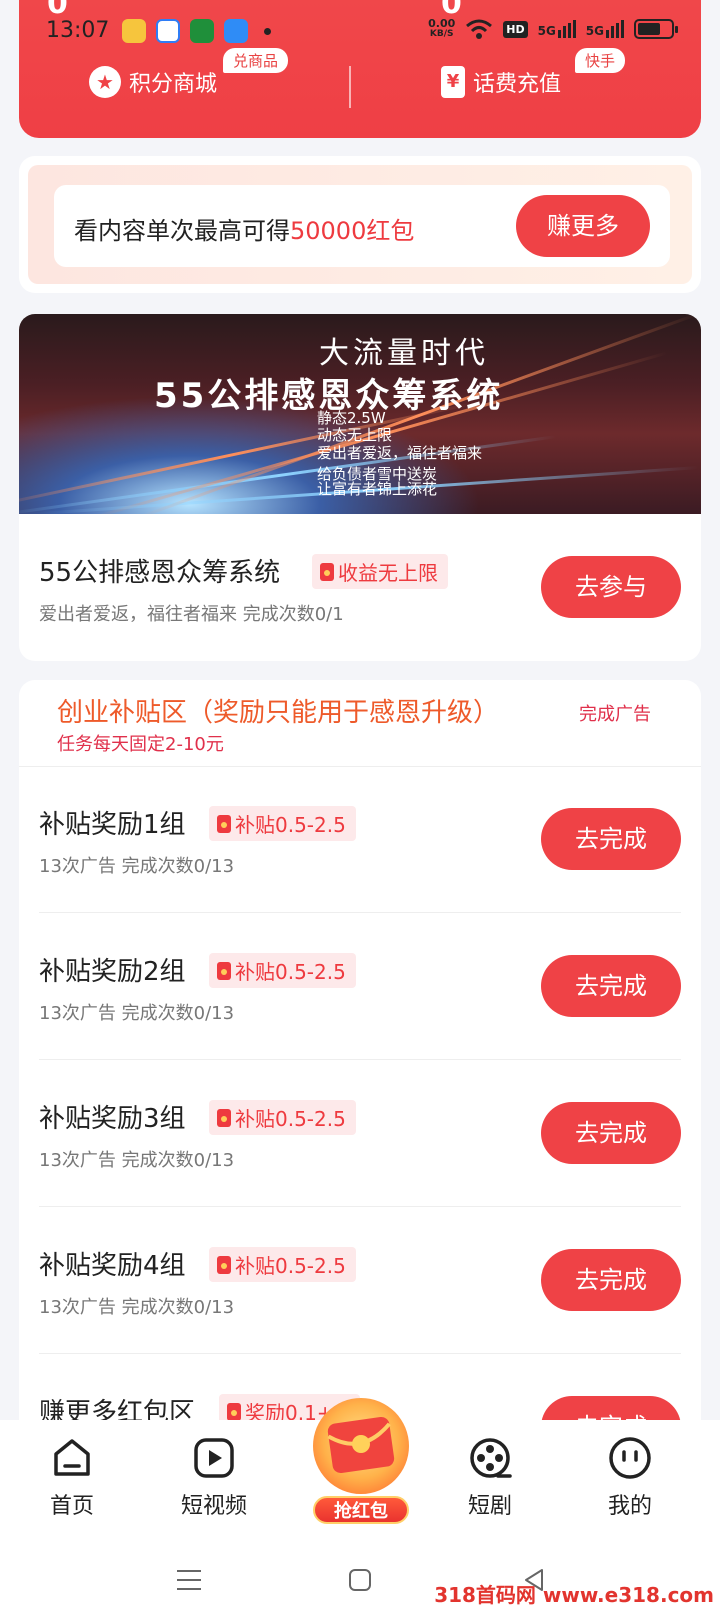  What do you see at coordinates (355, 435) in the screenshot?
I see `hero-line-dynamic: 动态无上限` at bounding box center [355, 435].